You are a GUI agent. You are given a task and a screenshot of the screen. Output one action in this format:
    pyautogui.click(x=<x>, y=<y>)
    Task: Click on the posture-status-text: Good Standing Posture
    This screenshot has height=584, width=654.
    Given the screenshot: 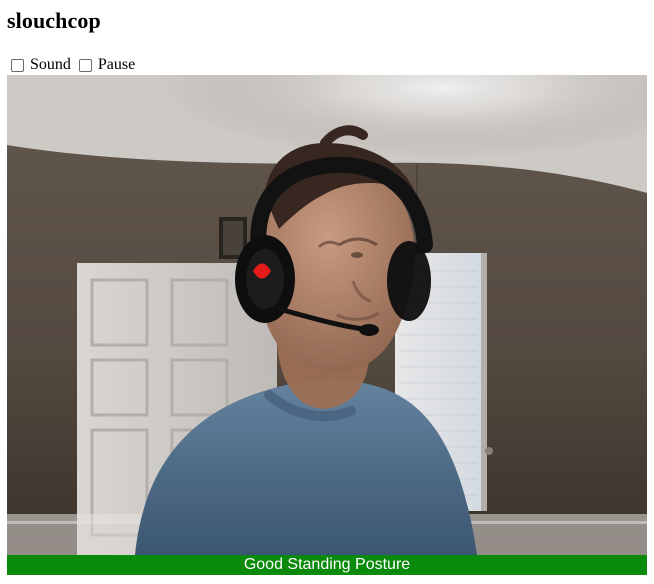 What is the action you would take?
    pyautogui.click(x=327, y=564)
    